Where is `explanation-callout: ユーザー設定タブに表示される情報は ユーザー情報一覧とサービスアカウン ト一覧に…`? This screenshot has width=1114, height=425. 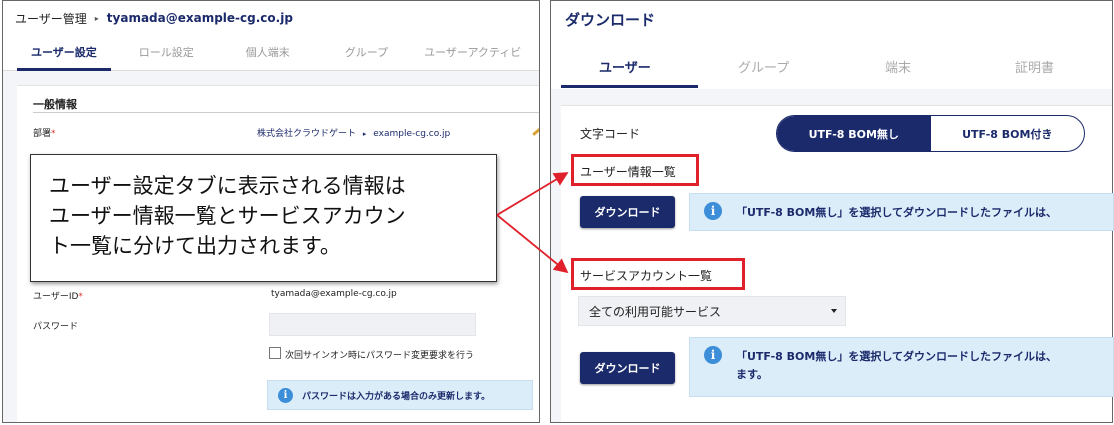
explanation-callout: ユーザー設定タブに表示される情報は ユーザー情報一覧とサービスアカウン ト一覧に… is located at coordinates (263, 218).